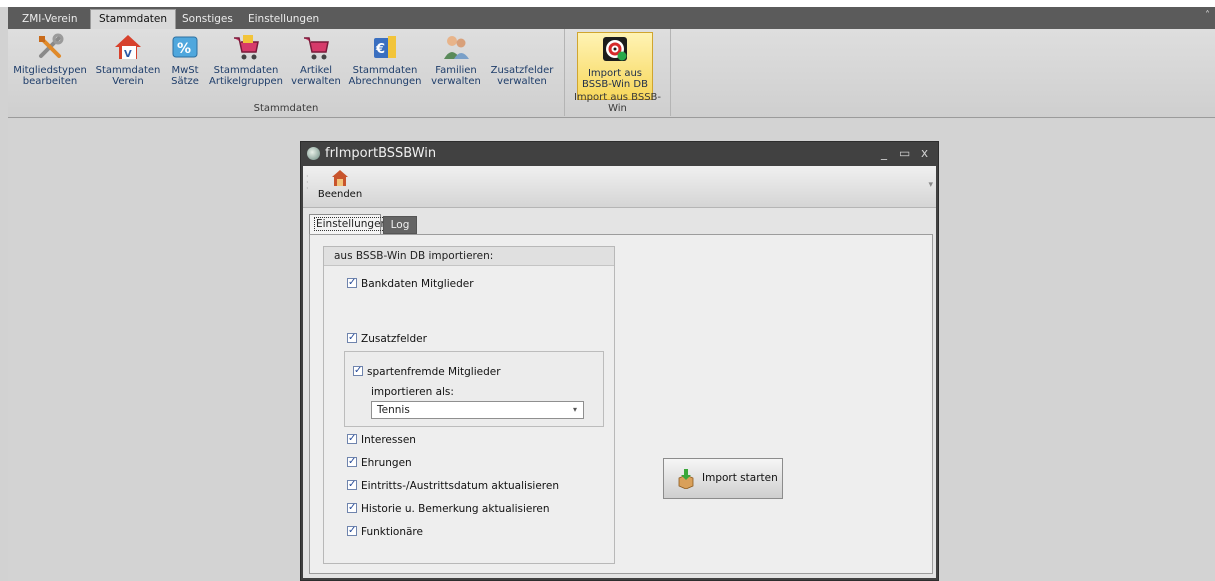  What do you see at coordinates (316, 66) in the screenshot?
I see `artikel-verwalten-button: Artikel verwalten` at bounding box center [316, 66].